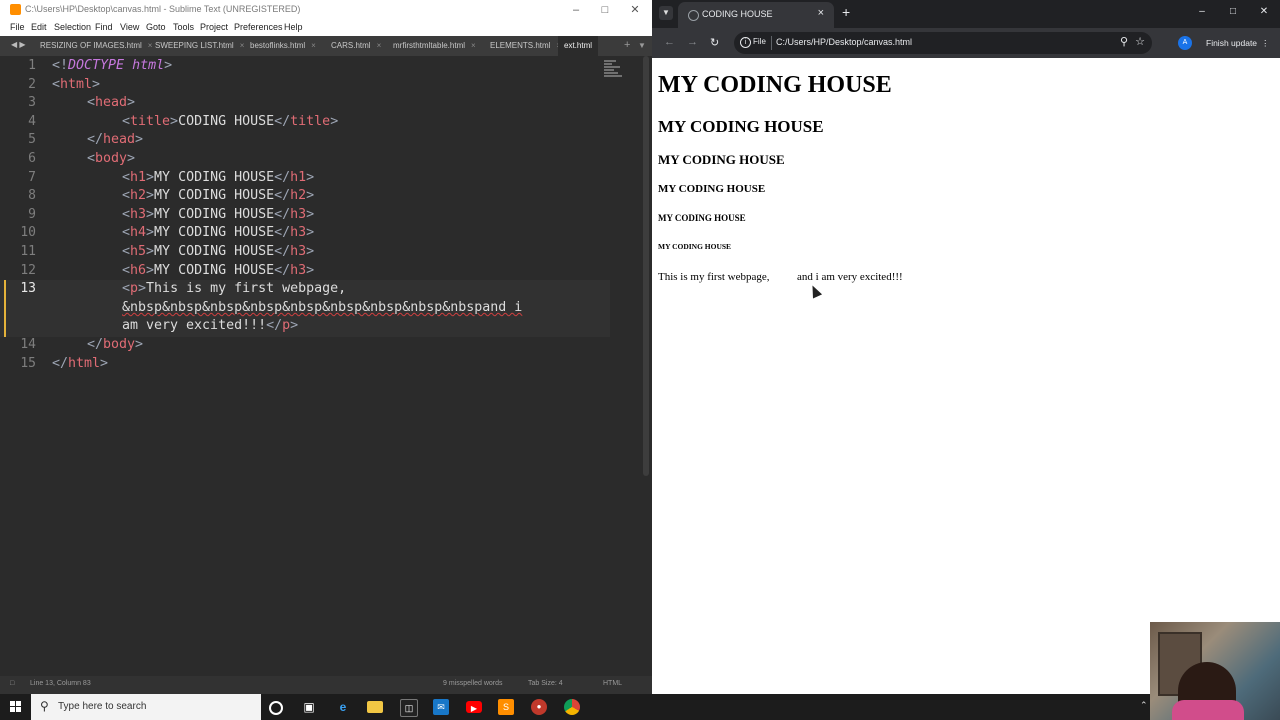 This screenshot has height=720, width=1280. What do you see at coordinates (72, 27) in the screenshot?
I see `menu-selection: Selection` at bounding box center [72, 27].